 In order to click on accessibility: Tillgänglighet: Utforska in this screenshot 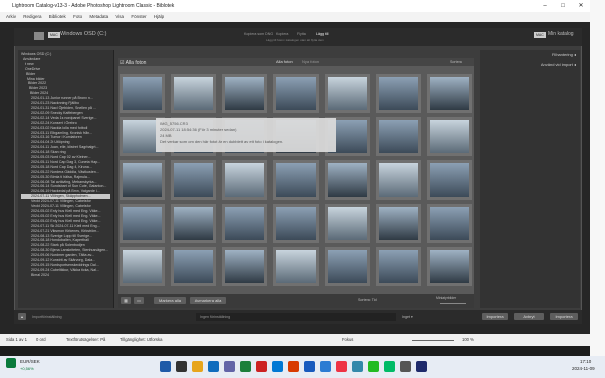, I will do `click(141, 340)`.